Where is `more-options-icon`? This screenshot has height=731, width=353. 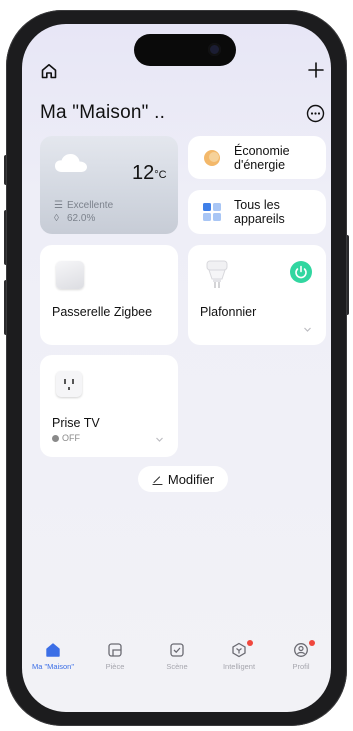
more-options-icon is located at coordinates (315, 113).